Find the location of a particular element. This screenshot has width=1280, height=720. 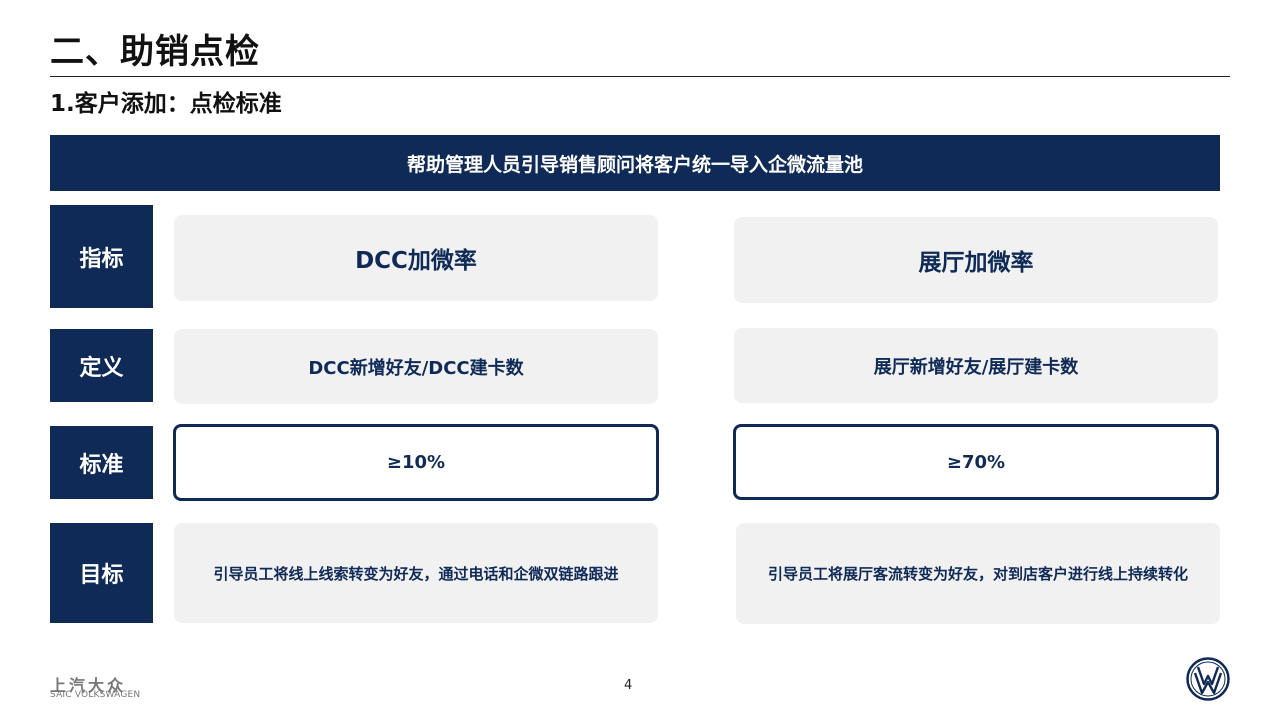

goal-dcc-cell: 引导员工将线上线索转变为好友，通过电话和企微双链路跟进 is located at coordinates (416, 573).